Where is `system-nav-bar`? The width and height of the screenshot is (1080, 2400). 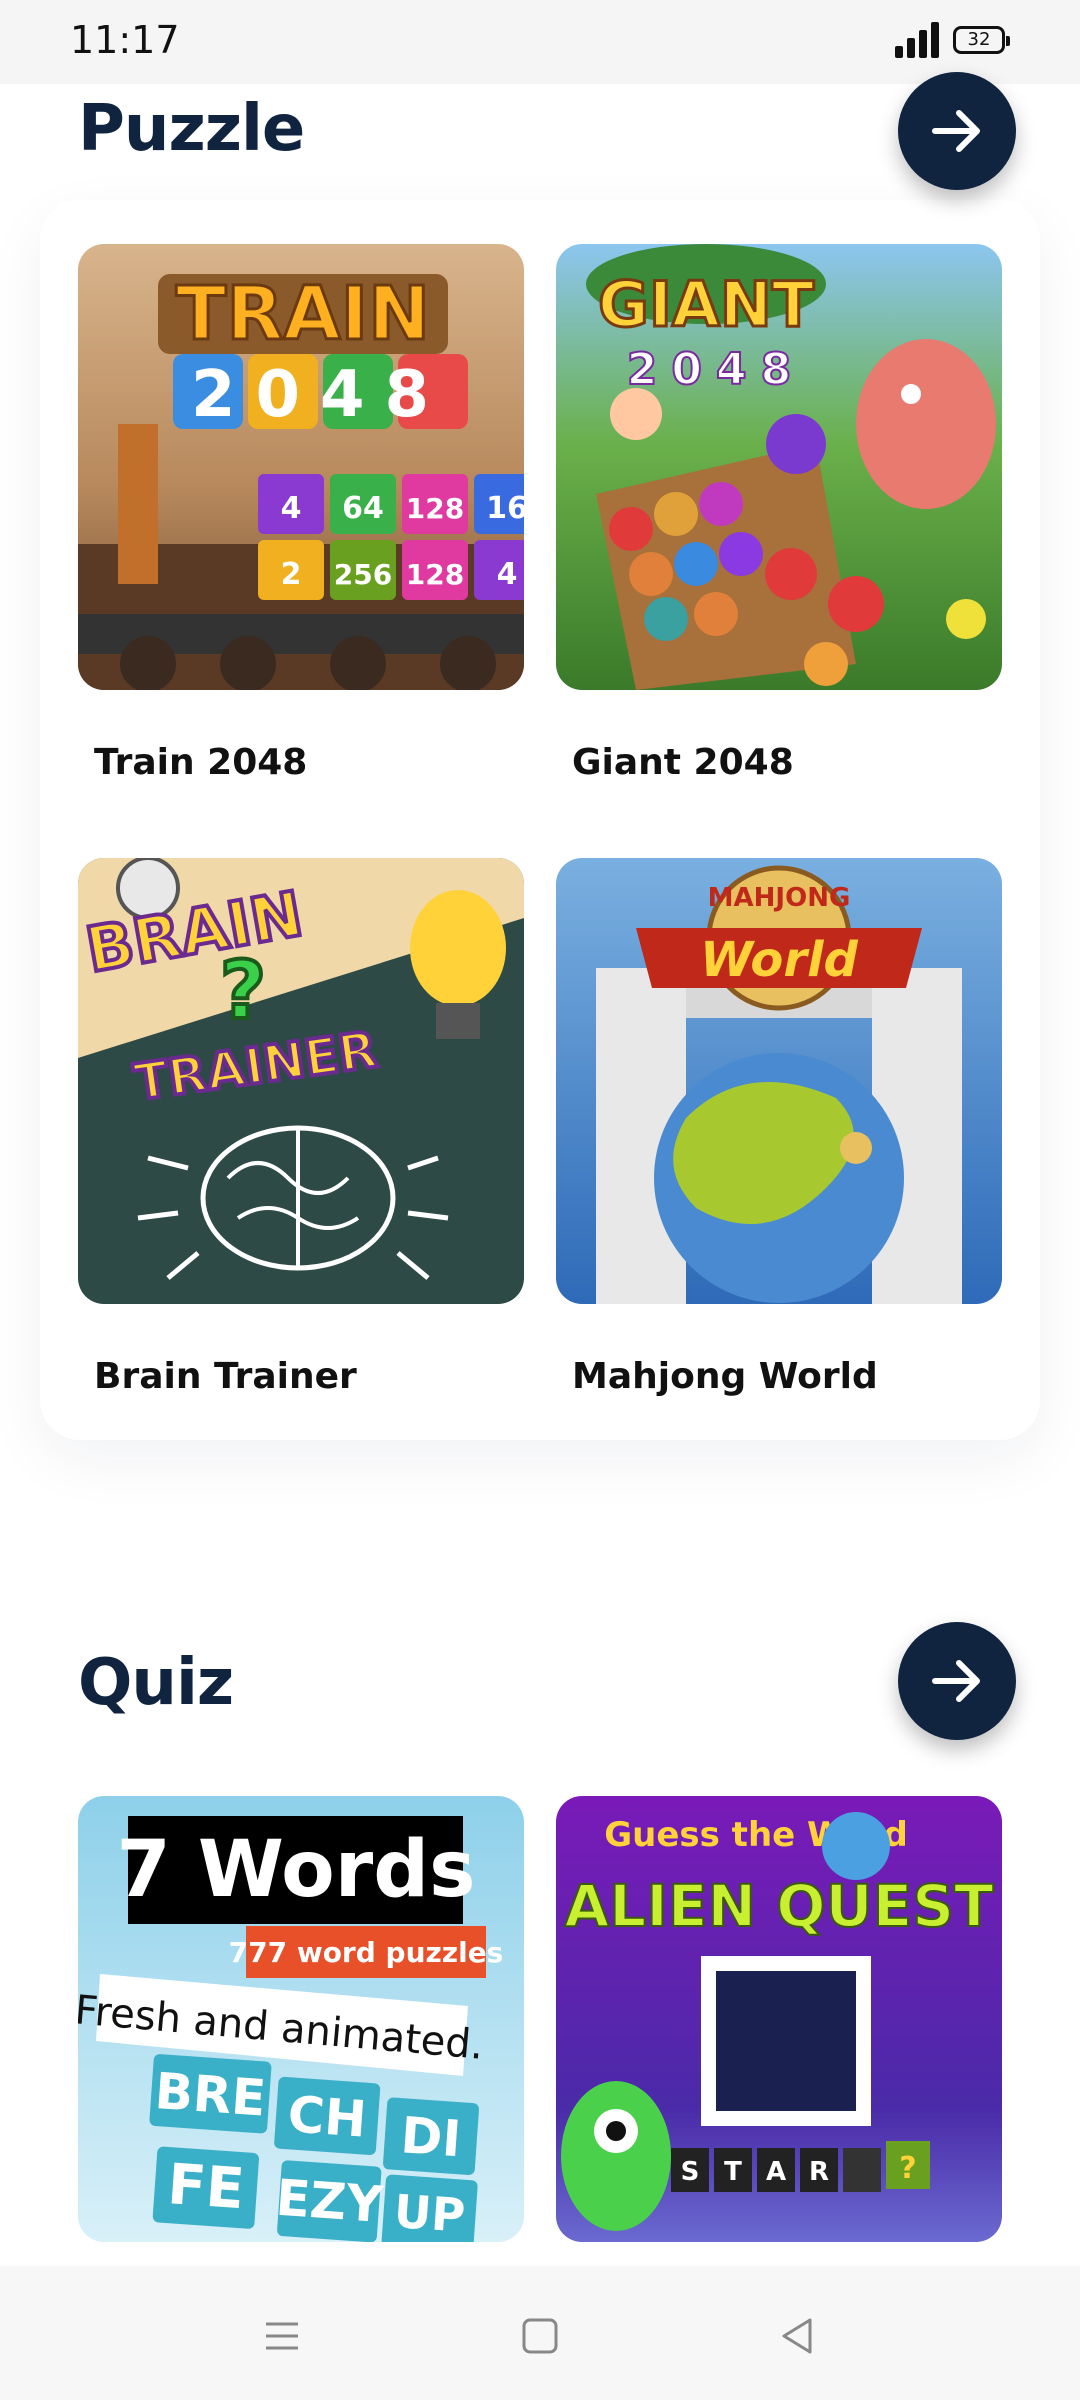 system-nav-bar is located at coordinates (540, 2333).